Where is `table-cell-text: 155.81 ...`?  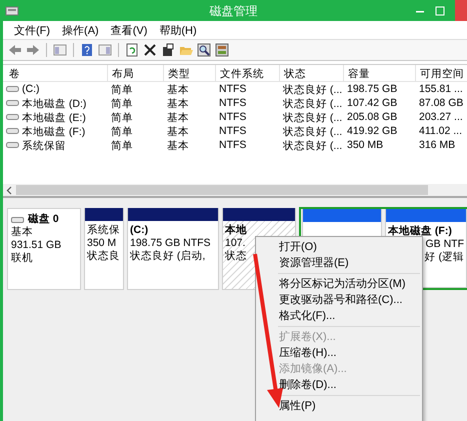
table-cell-text: 155.81 ... is located at coordinates (441, 89).